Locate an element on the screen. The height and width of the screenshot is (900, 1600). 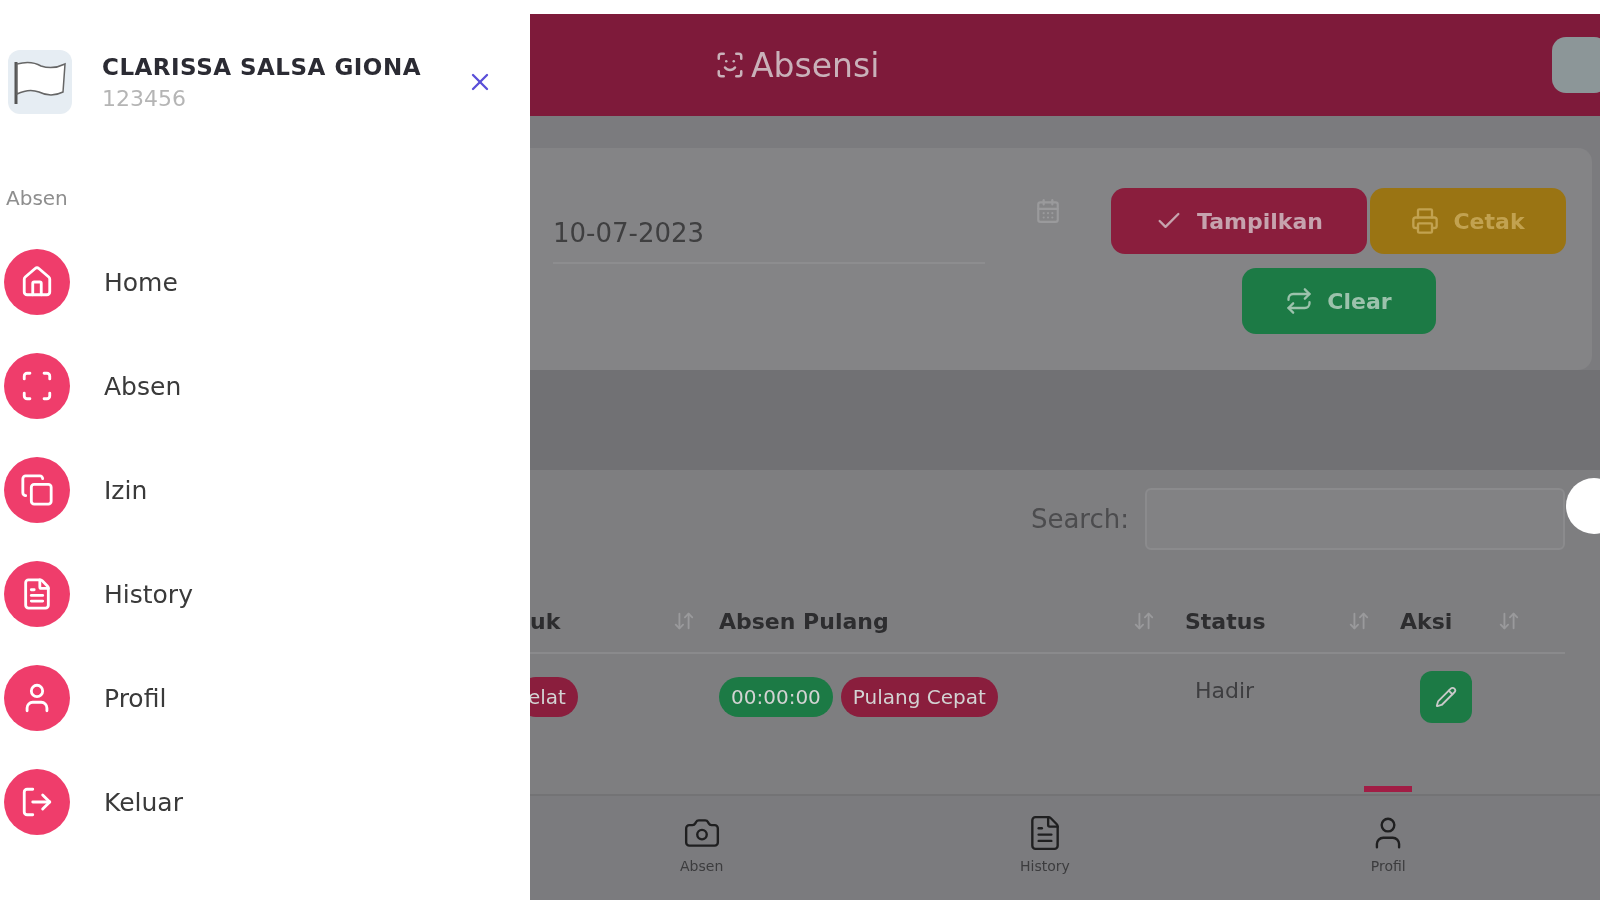
column-header: uk is located at coordinates (545, 621).